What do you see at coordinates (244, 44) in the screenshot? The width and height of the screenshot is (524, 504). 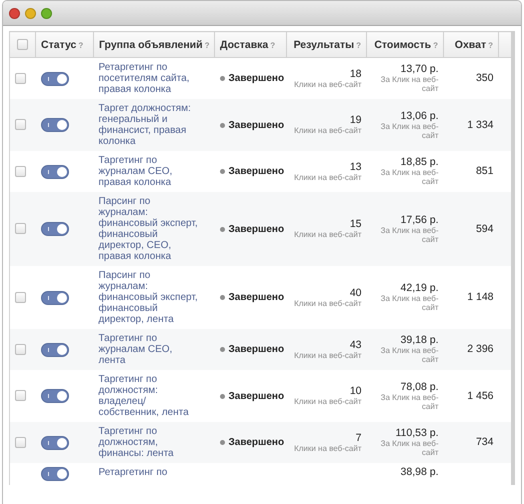 I see `column-header: Доставка` at bounding box center [244, 44].